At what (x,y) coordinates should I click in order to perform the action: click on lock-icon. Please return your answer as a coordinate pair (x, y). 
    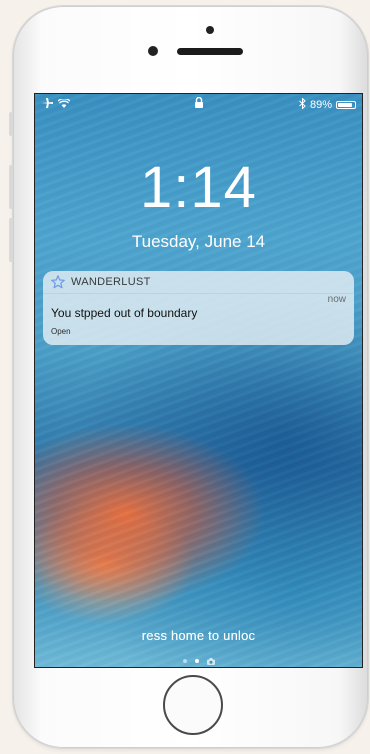
    Looking at the image, I should click on (199, 103).